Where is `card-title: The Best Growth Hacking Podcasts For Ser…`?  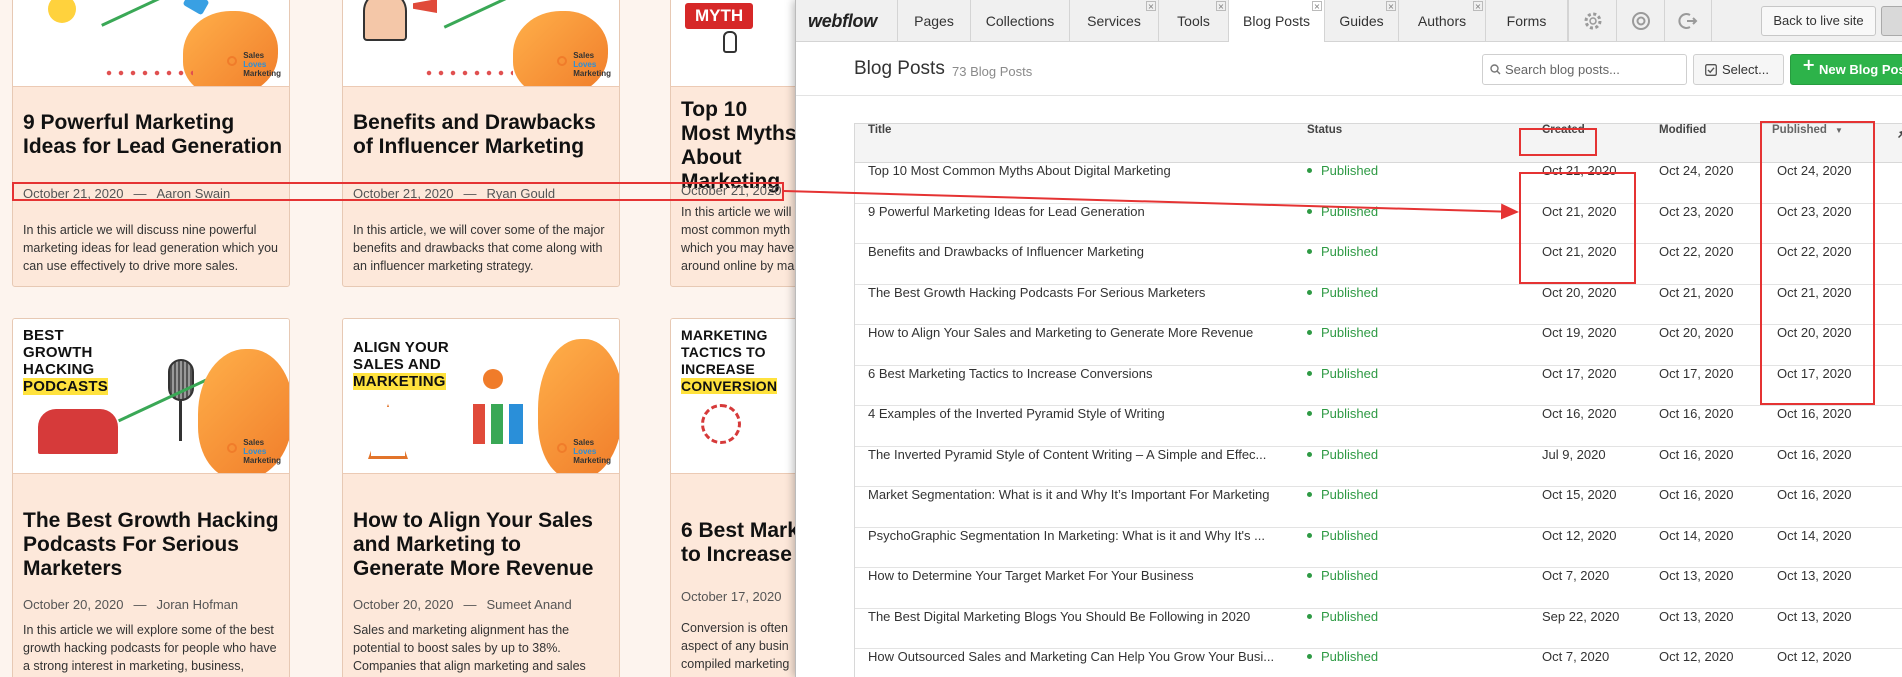
card-title: The Best Growth Hacking Podcasts For Ser… is located at coordinates (154, 545).